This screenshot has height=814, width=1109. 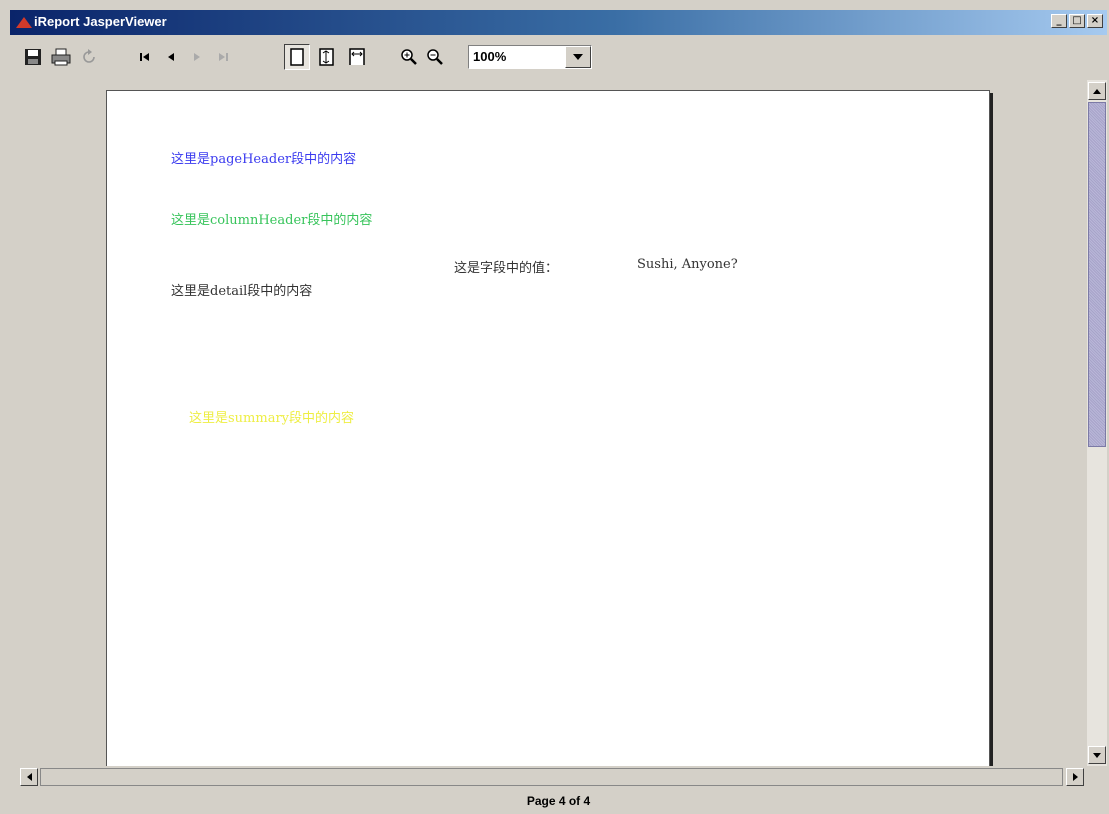 I want to click on zoom-out-icon, so click(x=435, y=57).